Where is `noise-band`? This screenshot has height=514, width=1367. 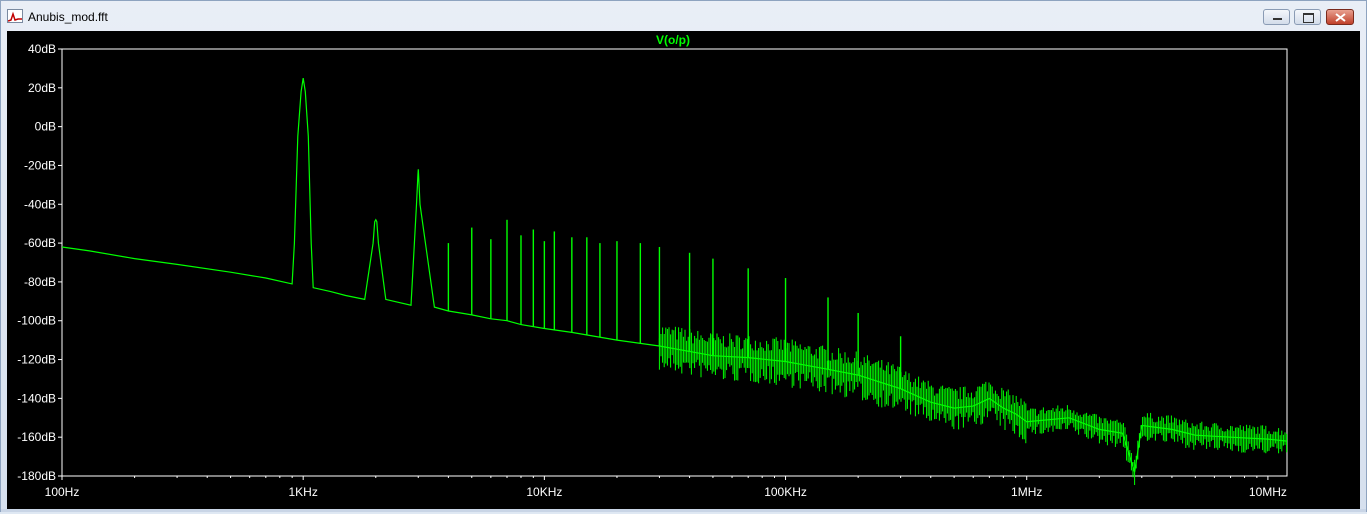 noise-band is located at coordinates (973, 405).